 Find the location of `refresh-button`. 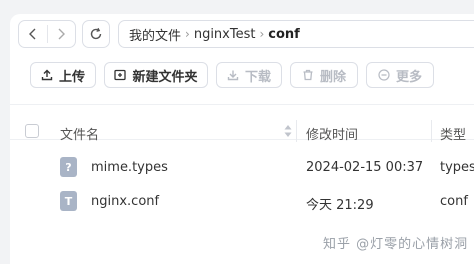

refresh-button is located at coordinates (96, 34).